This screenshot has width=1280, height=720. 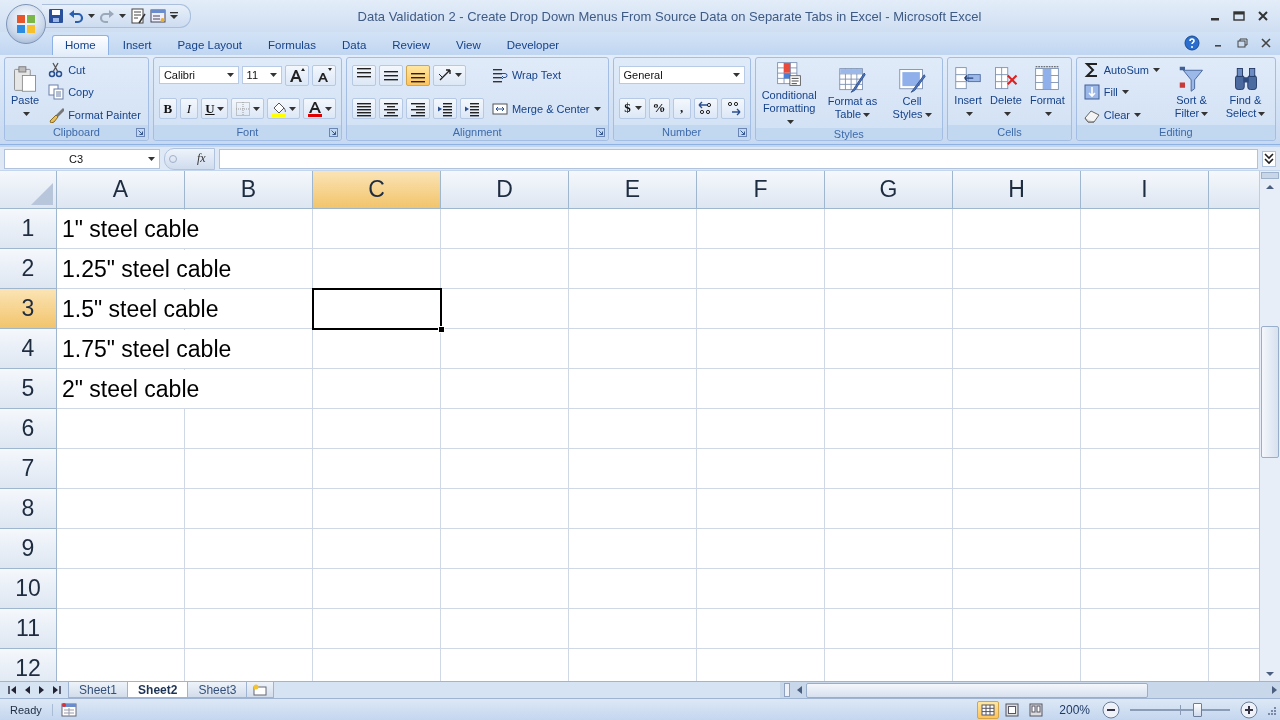 What do you see at coordinates (988, 709) in the screenshot?
I see `view-button` at bounding box center [988, 709].